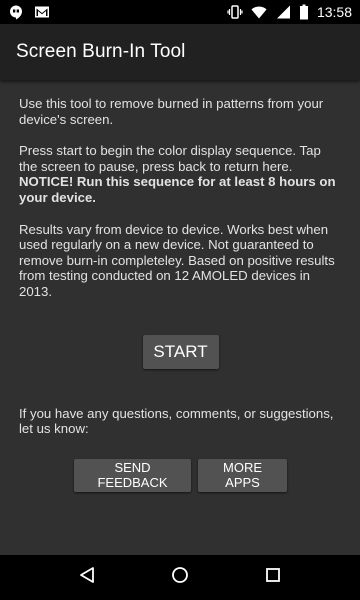  Describe the element at coordinates (283, 12) in the screenshot. I see `signal-icon` at that location.